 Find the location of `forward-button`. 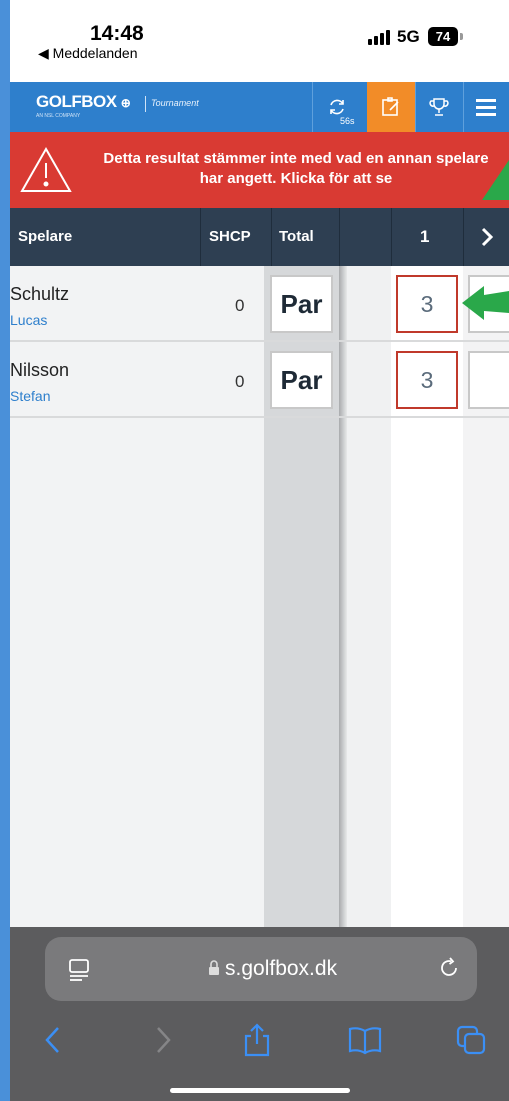

forward-button is located at coordinates (163, 1040).